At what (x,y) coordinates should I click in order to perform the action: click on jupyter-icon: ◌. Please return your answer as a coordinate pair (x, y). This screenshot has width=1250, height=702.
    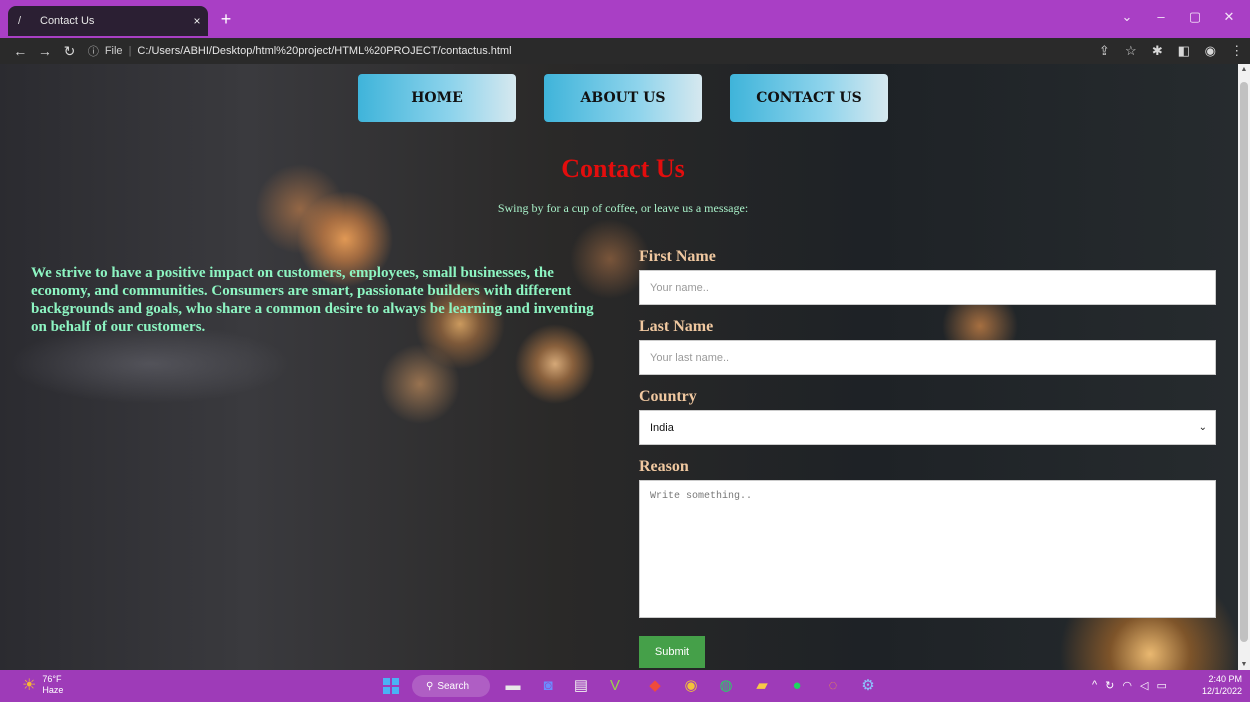
    Looking at the image, I should click on (833, 686).